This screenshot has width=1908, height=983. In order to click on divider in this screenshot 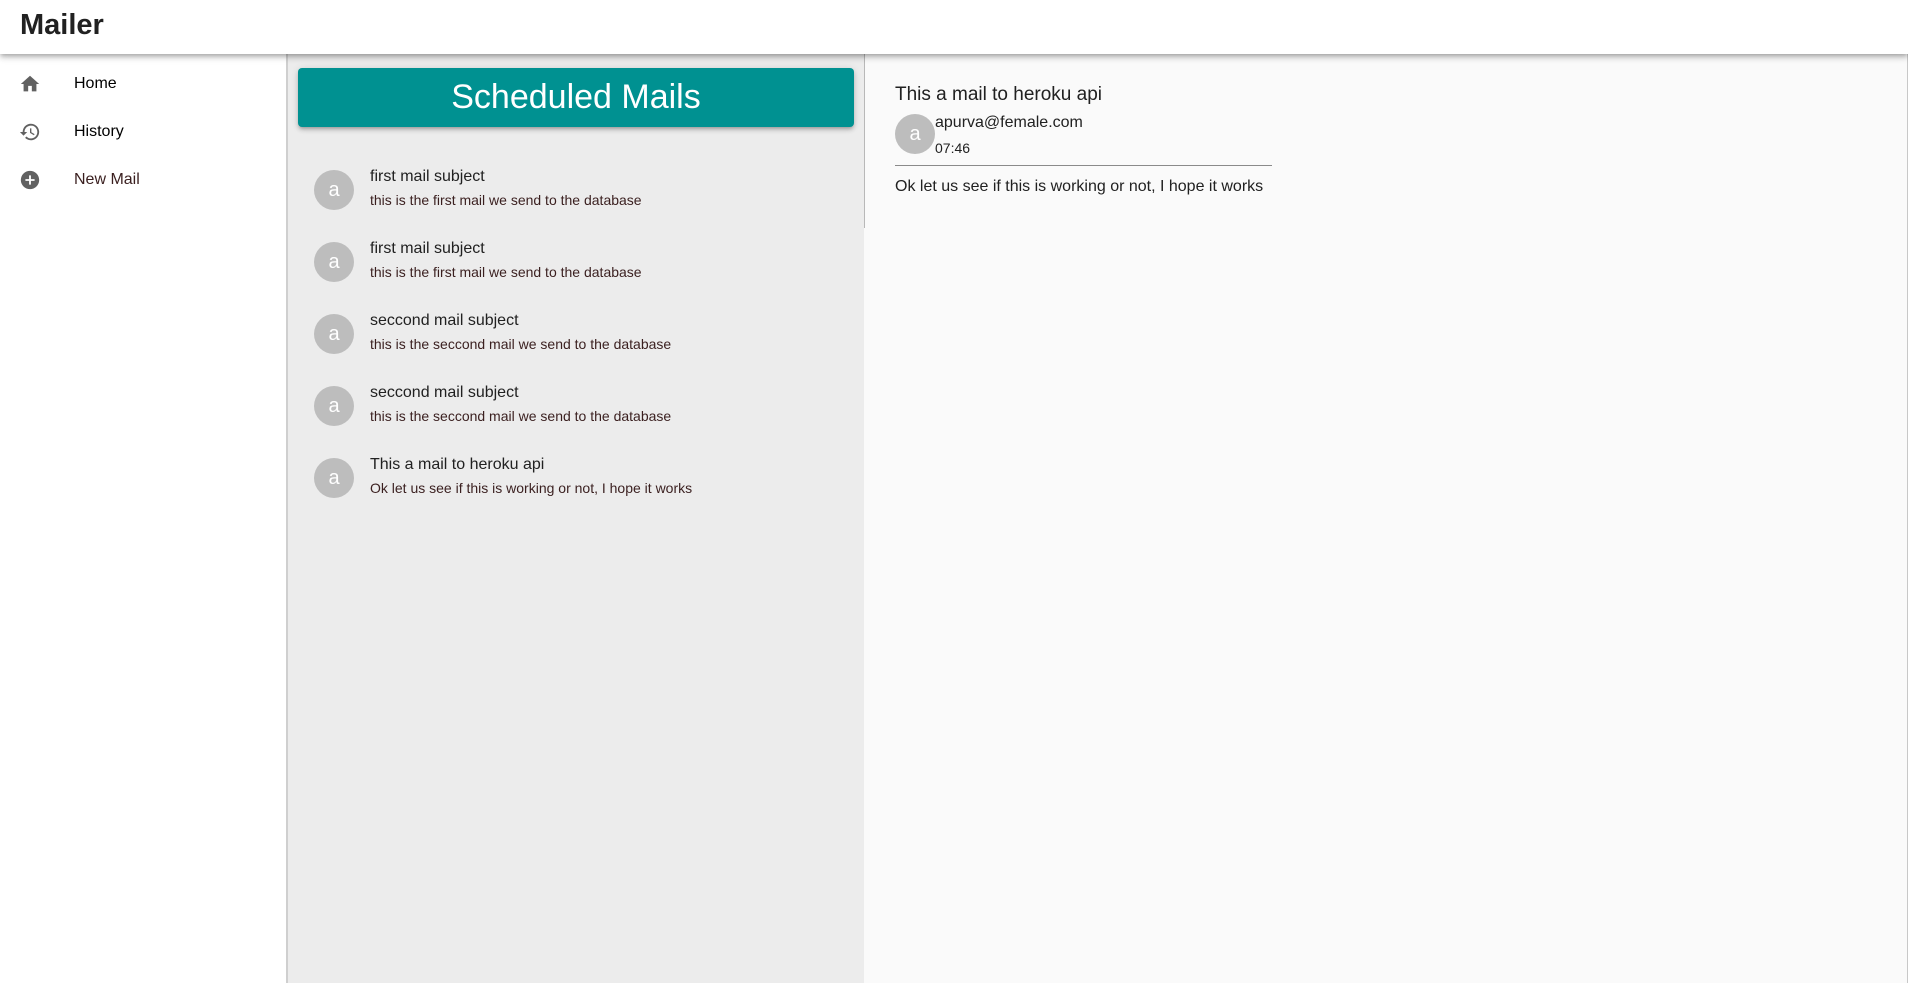, I will do `click(1083, 165)`.